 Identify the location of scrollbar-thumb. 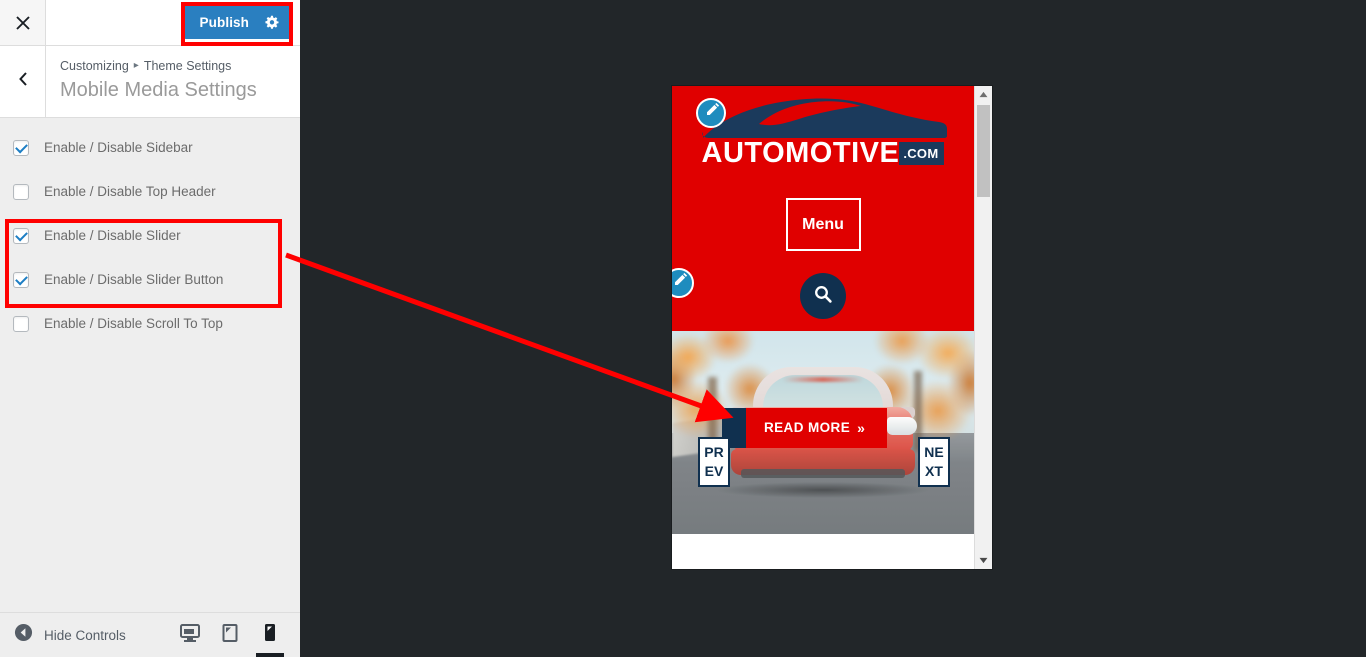
(983, 151).